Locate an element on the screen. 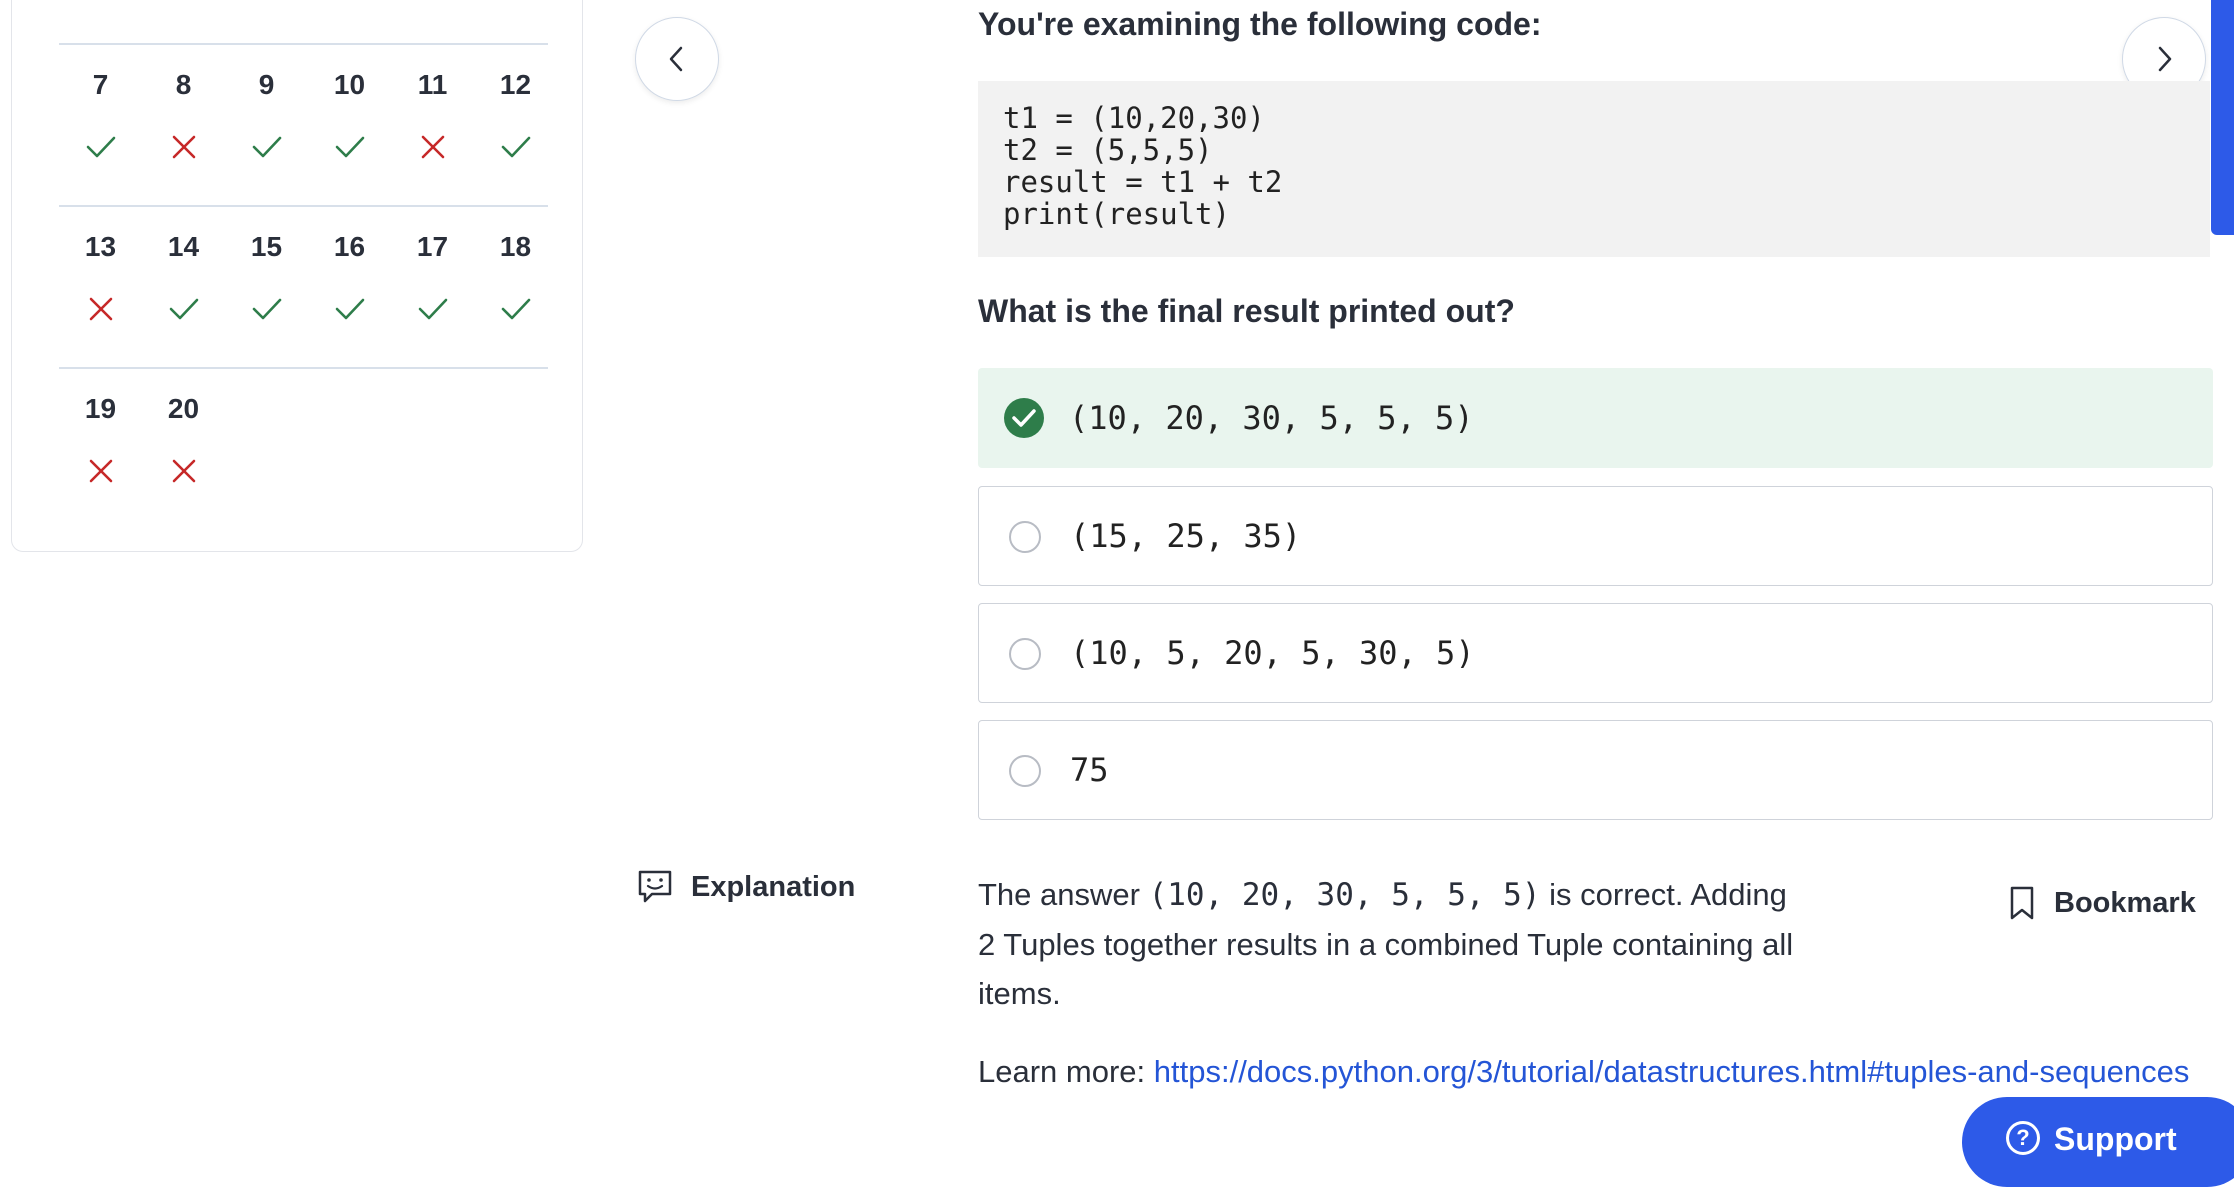 This screenshot has height=1187, width=2234. bookmark-label: Bookmark is located at coordinates (2125, 902).